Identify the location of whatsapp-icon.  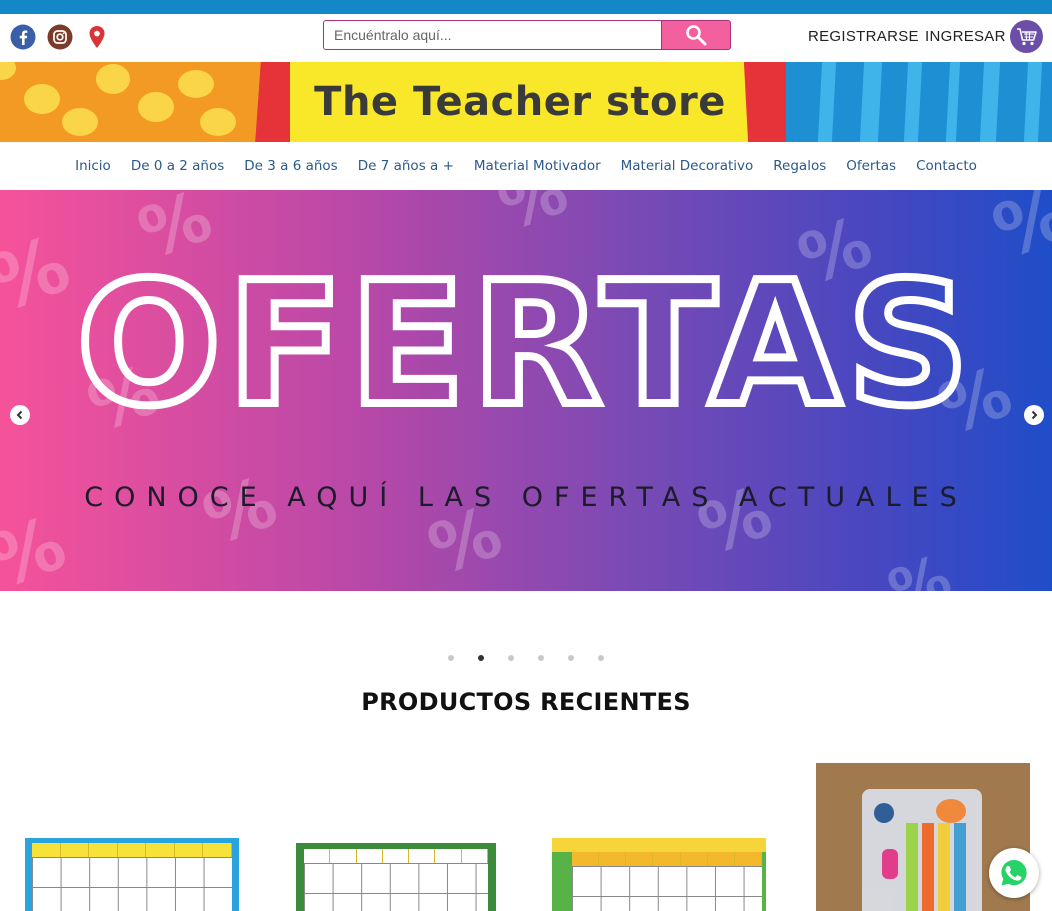
(1014, 873).